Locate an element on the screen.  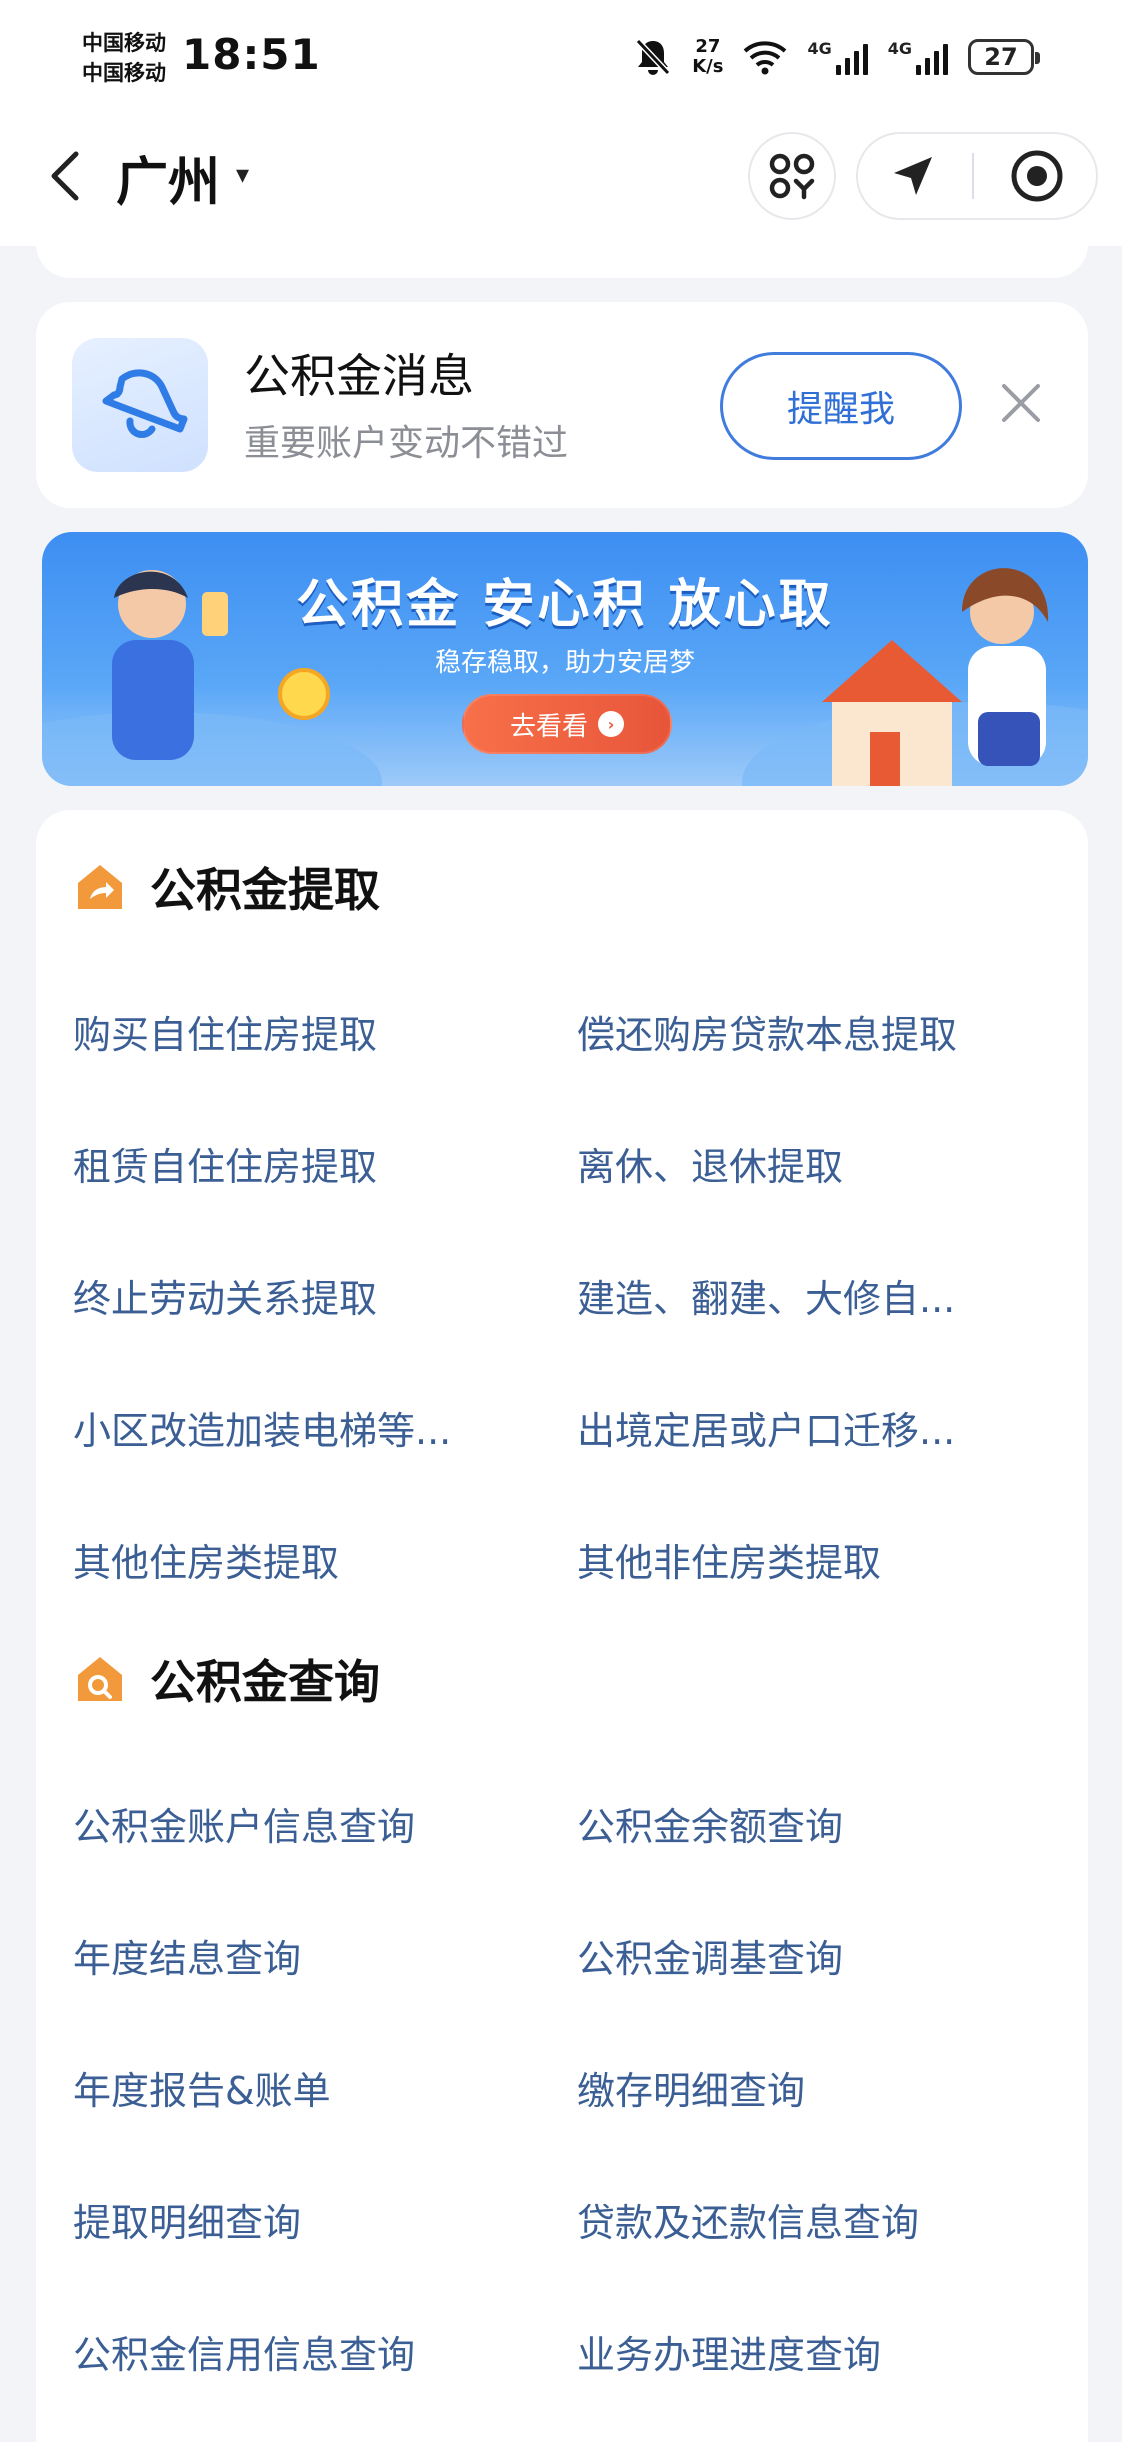
close-icon is located at coordinates (1021, 403).